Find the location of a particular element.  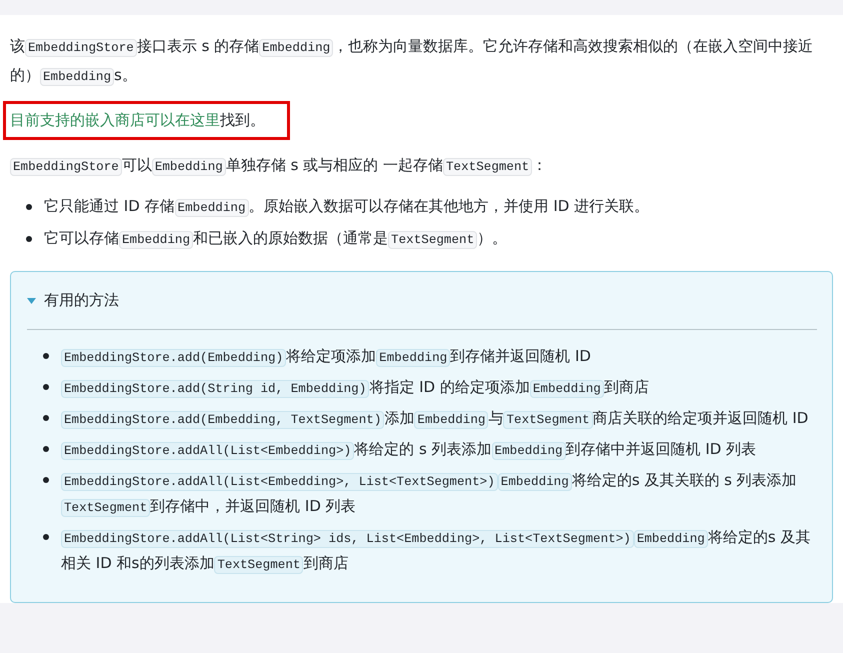

list-item-text: EmbeddingStore.addAll(List<Embedding>) 将给定的 s 列表添加 Embedding 到存储中并返回随机 ID 列表 is located at coordinates (408, 450).